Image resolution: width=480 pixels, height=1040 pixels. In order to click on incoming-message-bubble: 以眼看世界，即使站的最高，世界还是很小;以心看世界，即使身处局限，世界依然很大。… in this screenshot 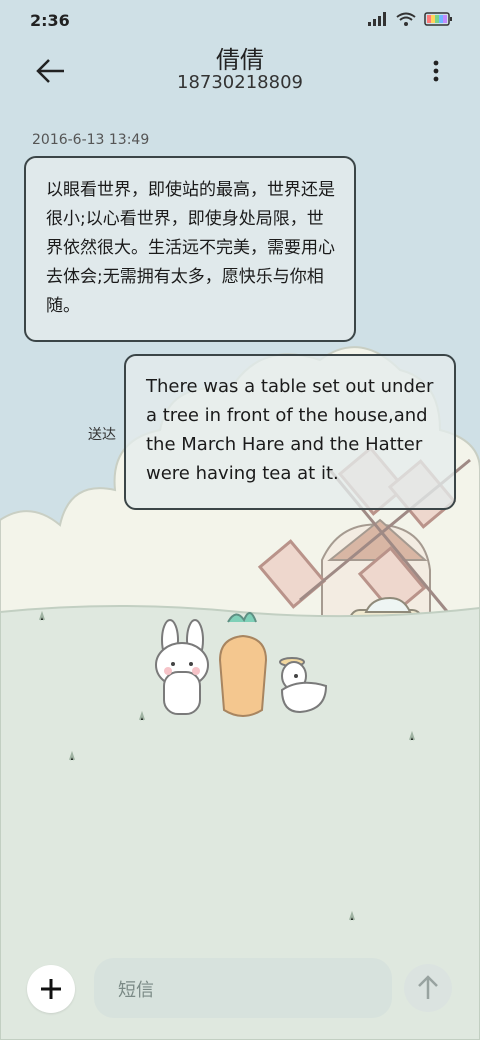, I will do `click(190, 249)`.